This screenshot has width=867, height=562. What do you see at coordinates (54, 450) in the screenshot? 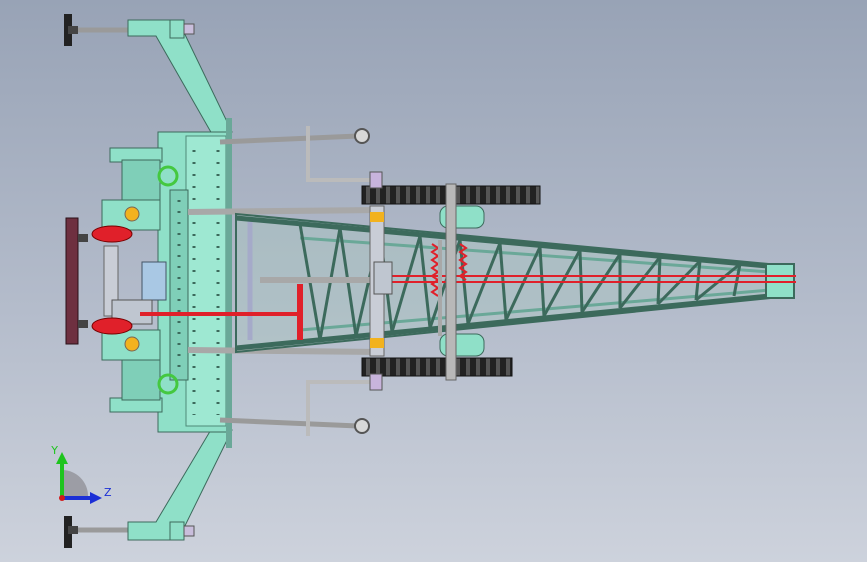
I see `y-axis-label: Y` at bounding box center [54, 450].